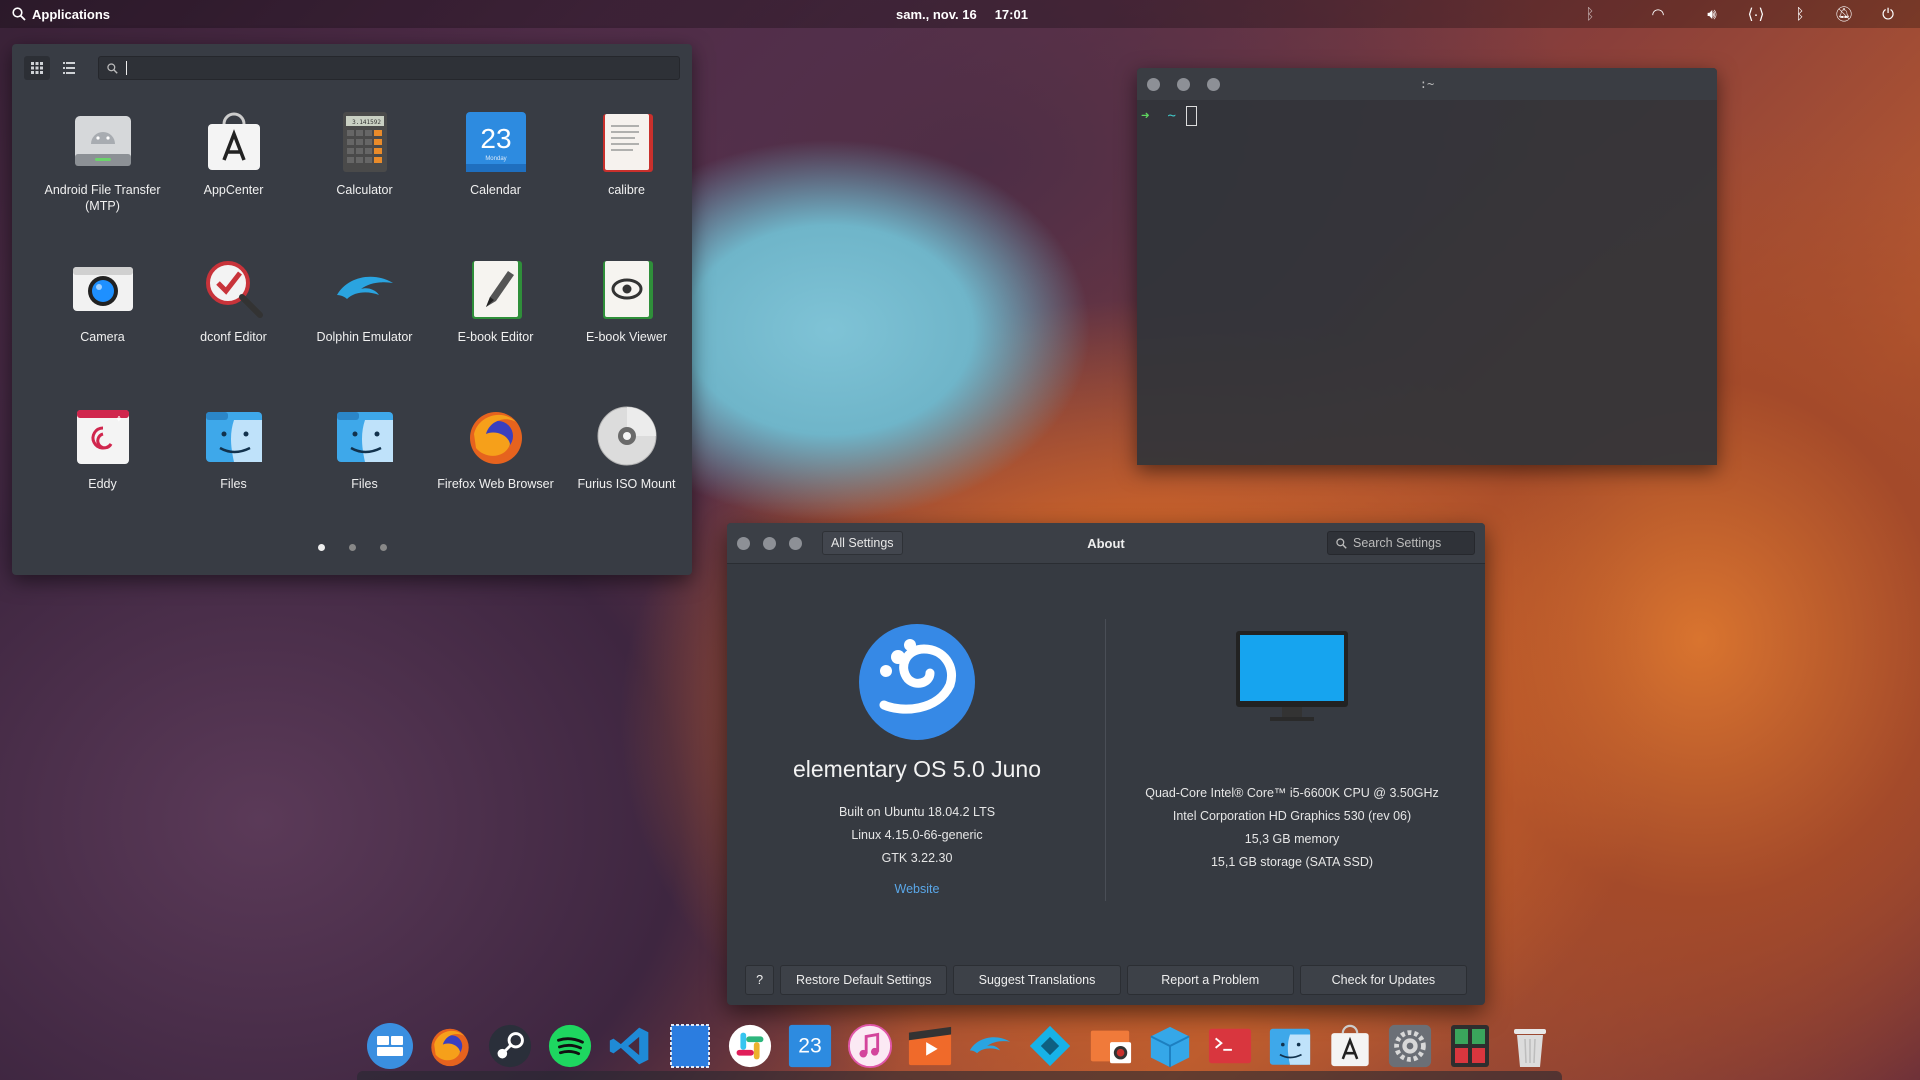 This screenshot has height=1080, width=1920. I want to click on notes-icon, so click(690, 1046).